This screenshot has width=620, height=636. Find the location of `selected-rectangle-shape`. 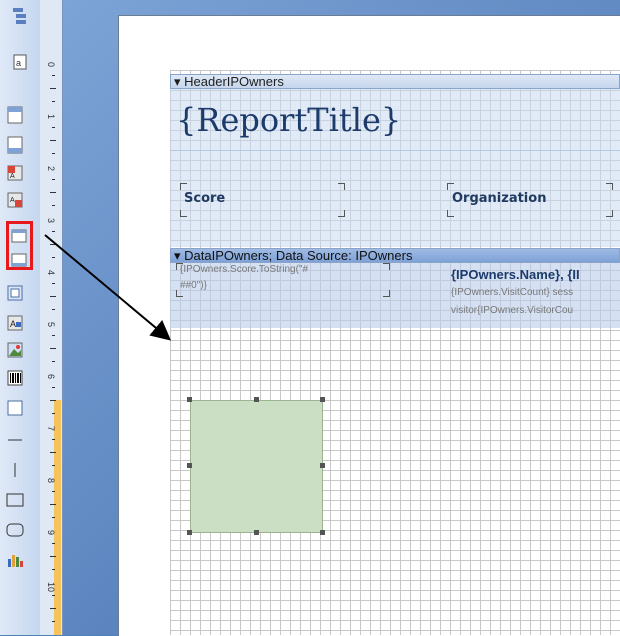

selected-rectangle-shape is located at coordinates (256, 466).